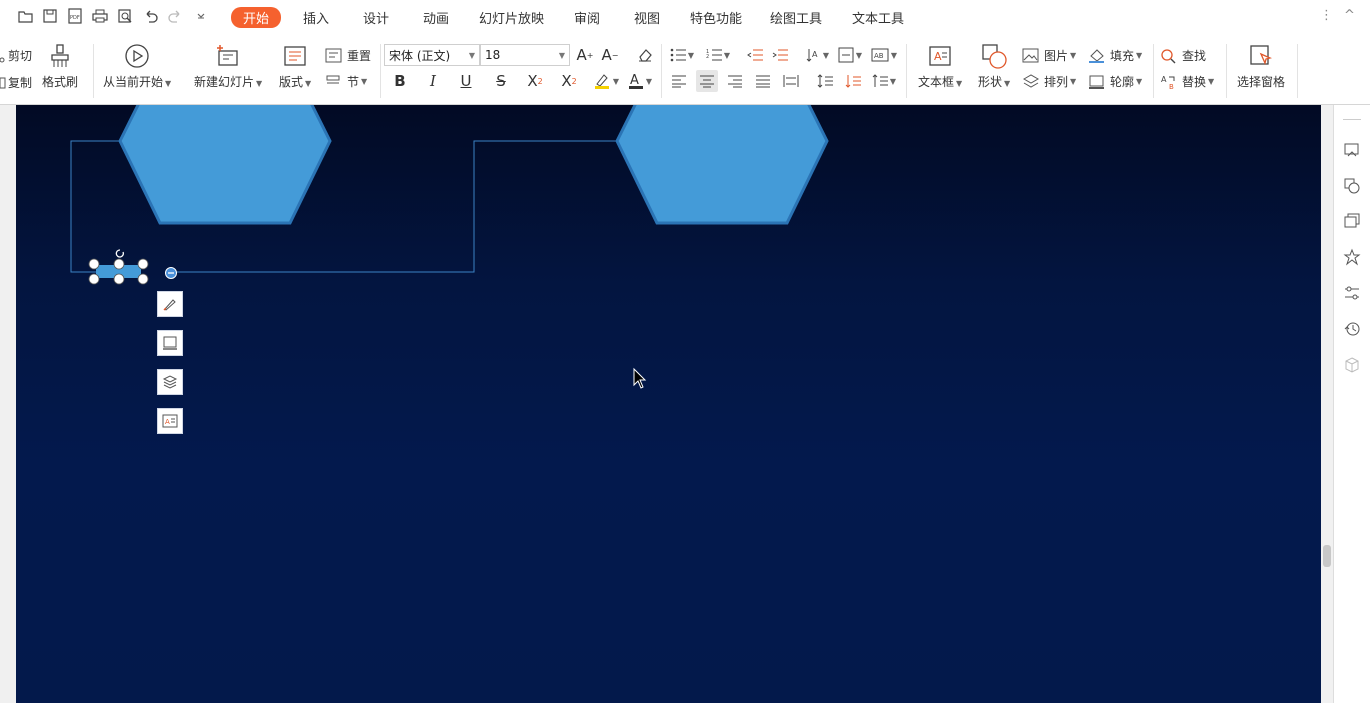  Describe the element at coordinates (95, 206) in the screenshot. I see `connector-line` at that location.